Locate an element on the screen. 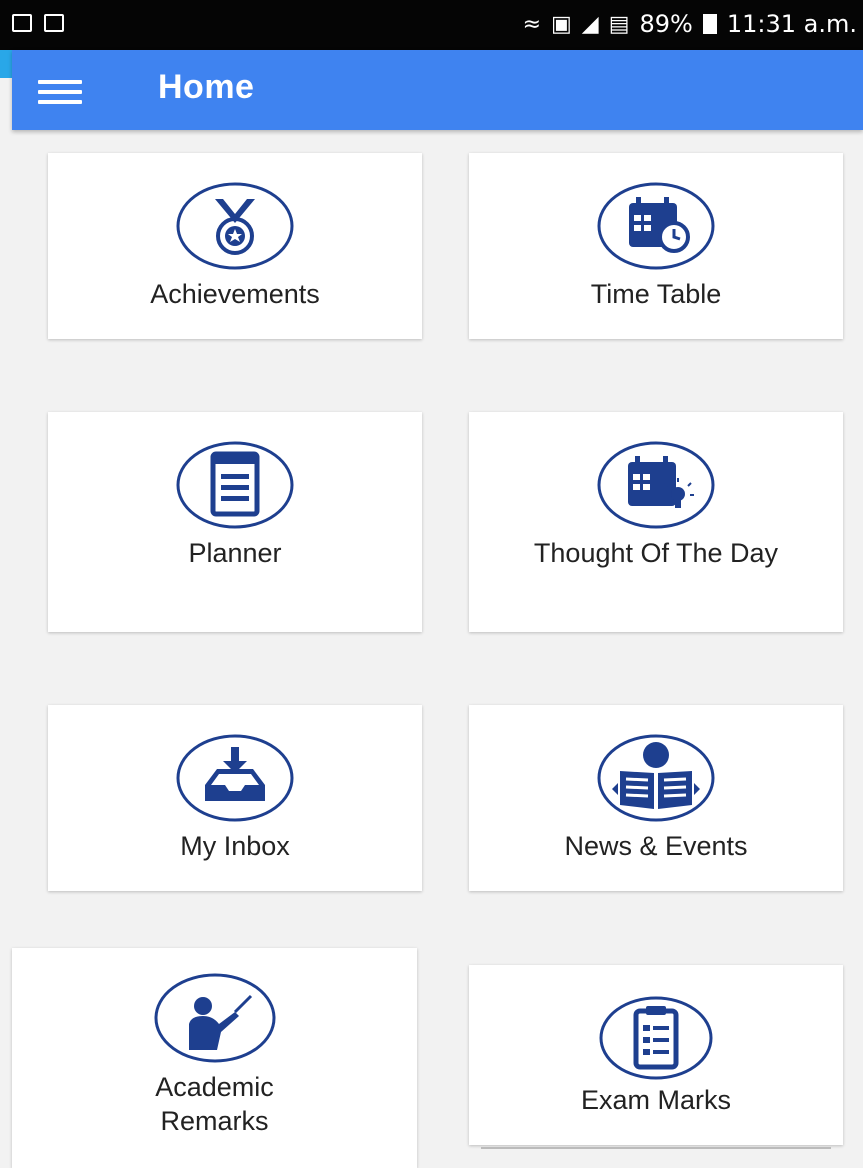 This screenshot has width=863, height=1168. tile-label: Thought Of The Day is located at coordinates (656, 553).